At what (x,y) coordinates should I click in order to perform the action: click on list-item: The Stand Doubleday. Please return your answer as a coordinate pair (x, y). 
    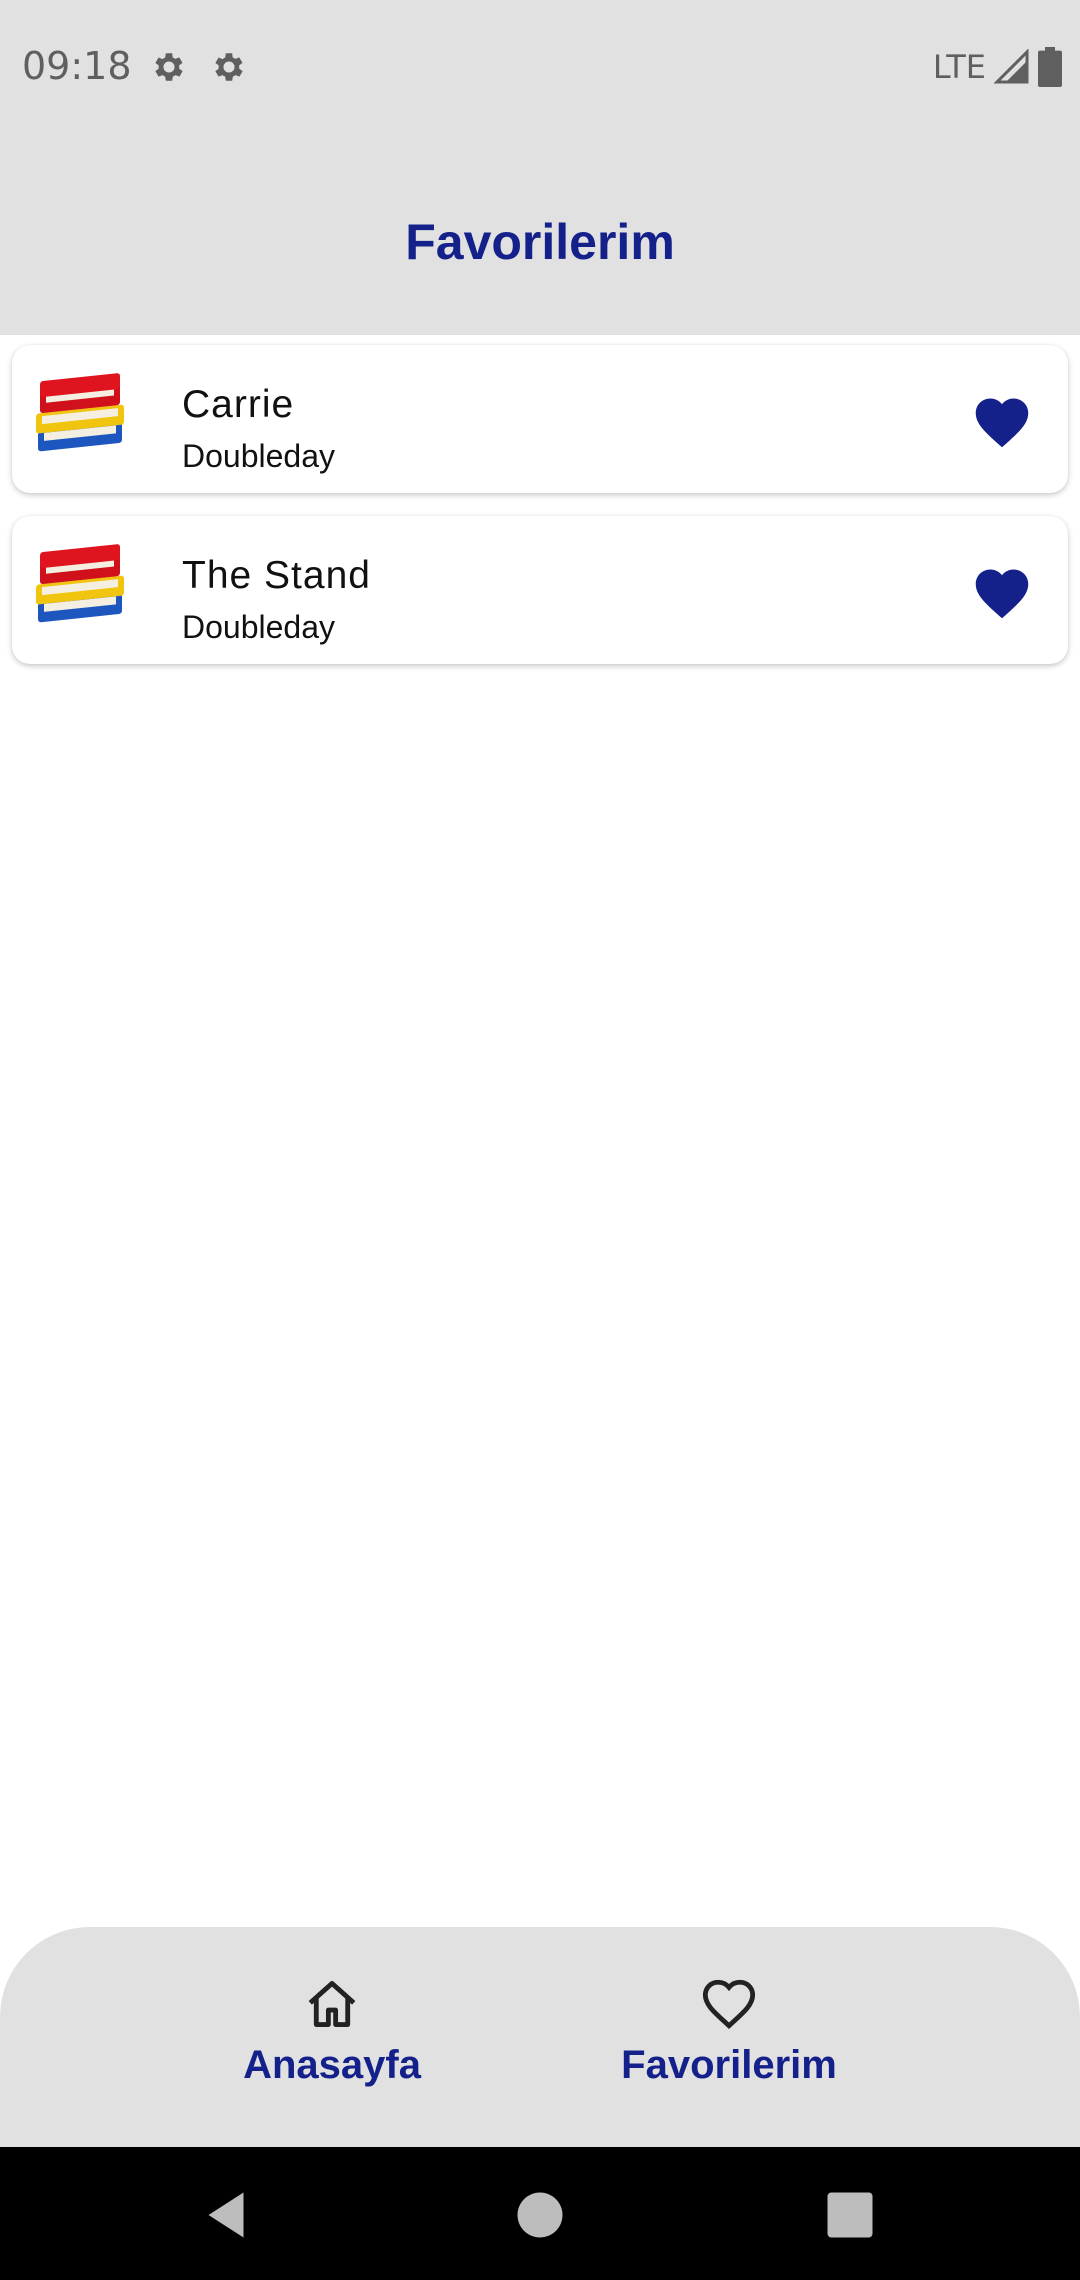
    Looking at the image, I should click on (540, 590).